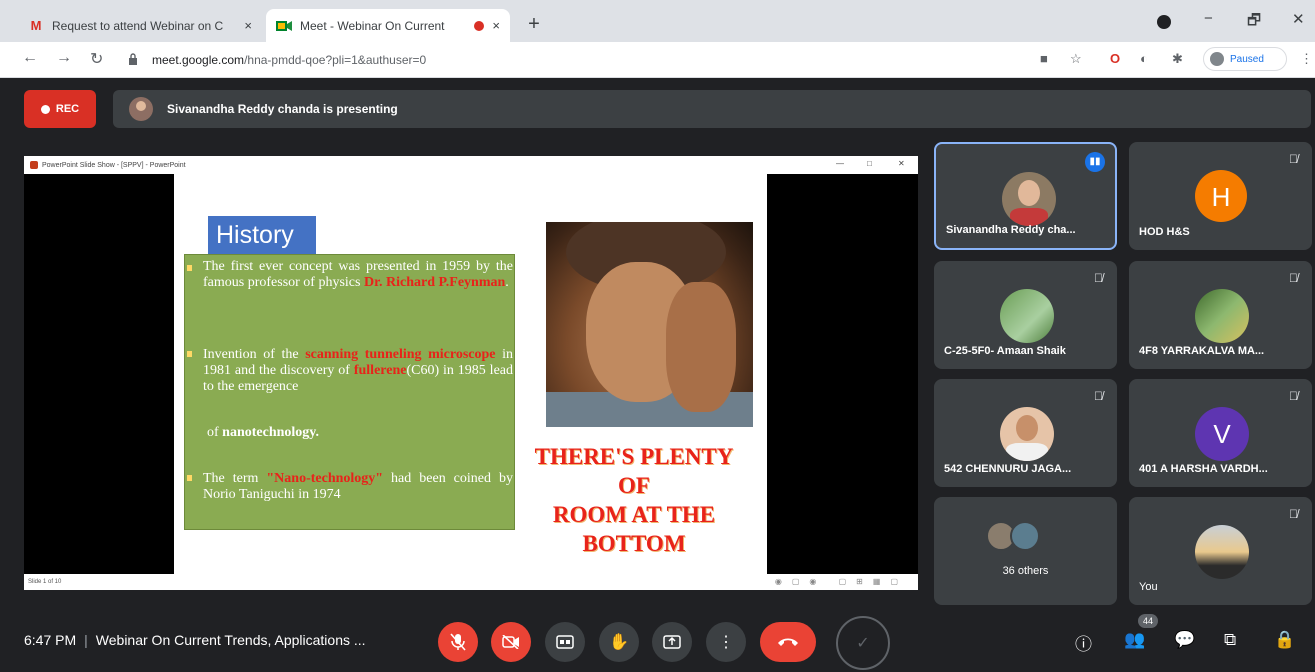 Image resolution: width=1315 pixels, height=672 pixels. I want to click on quote-line: ROOM AT THE, so click(634, 514).